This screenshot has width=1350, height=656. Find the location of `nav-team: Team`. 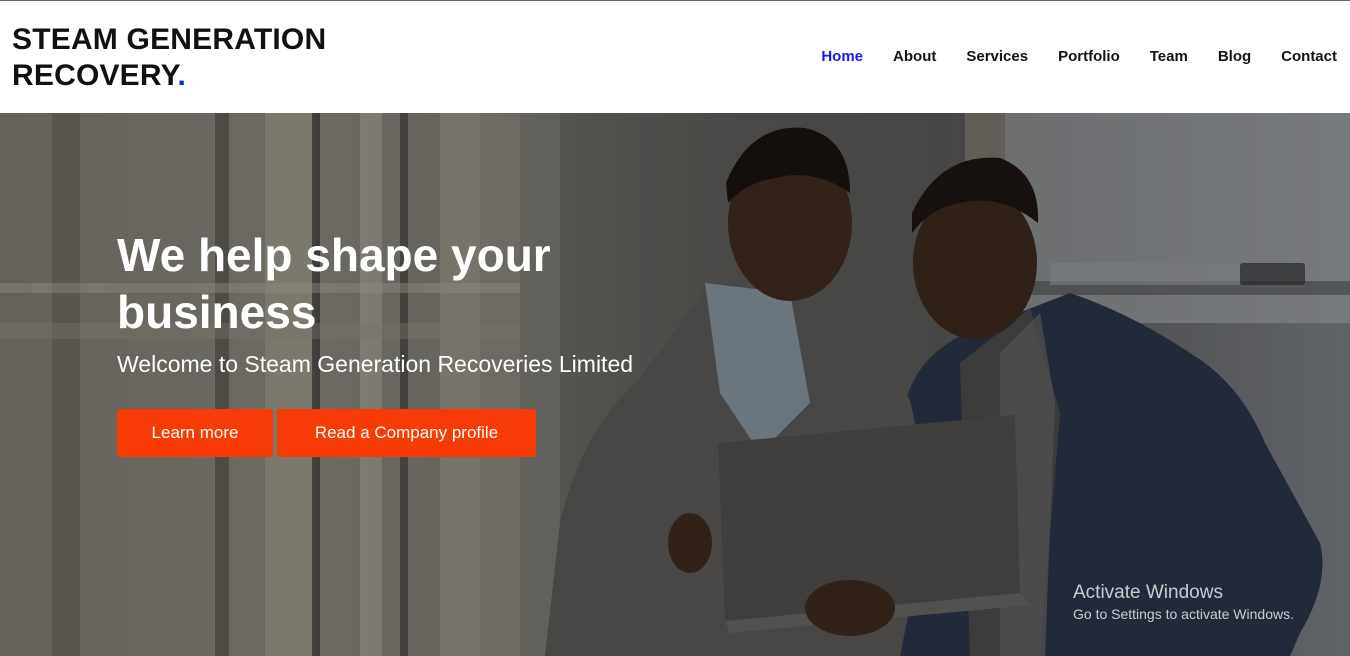

nav-team: Team is located at coordinates (1169, 57).